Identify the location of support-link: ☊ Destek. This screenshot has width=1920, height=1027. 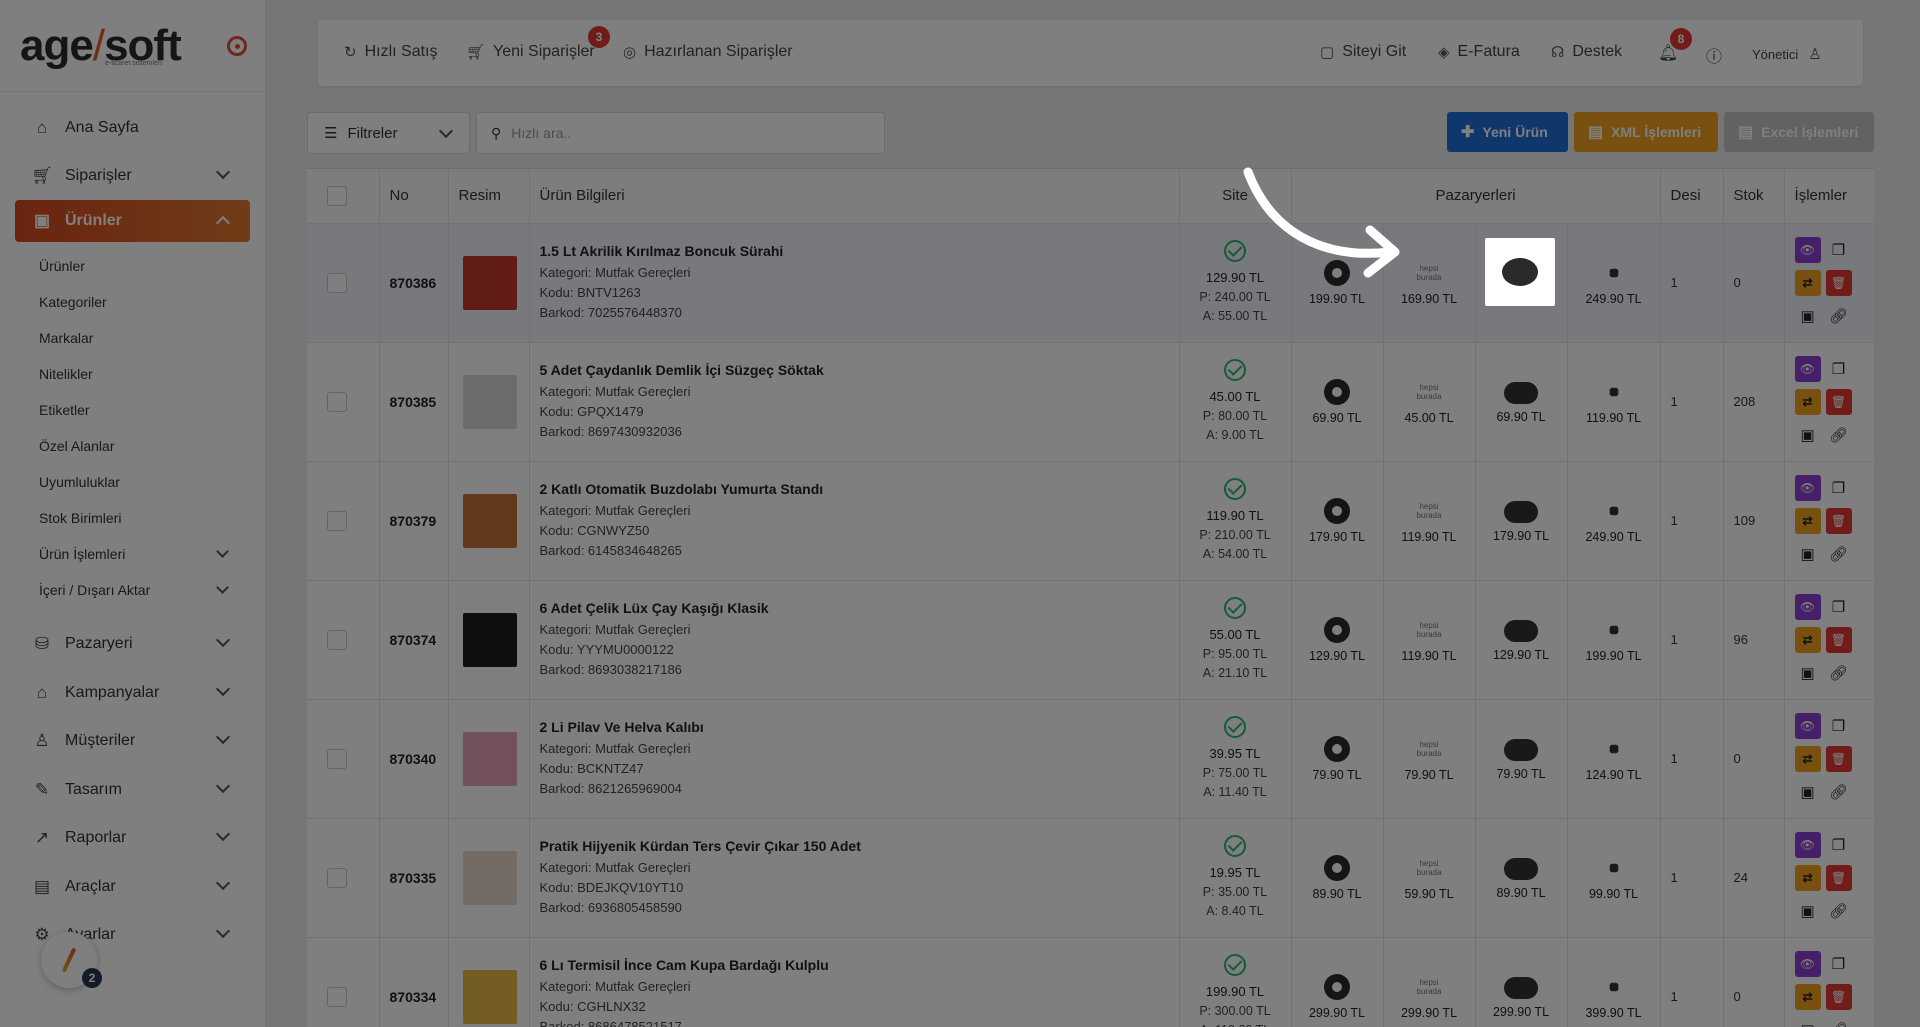
(1586, 52).